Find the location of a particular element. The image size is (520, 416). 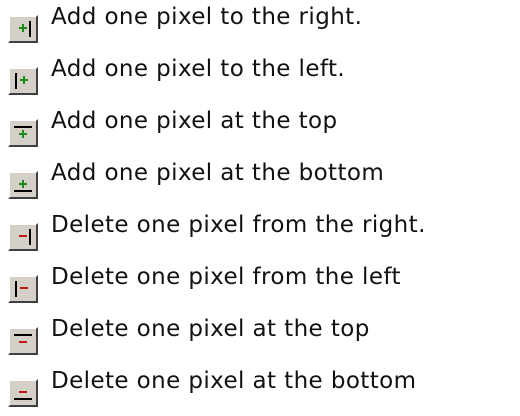

item-label: Delete one pixel at the bottom is located at coordinates (234, 381).